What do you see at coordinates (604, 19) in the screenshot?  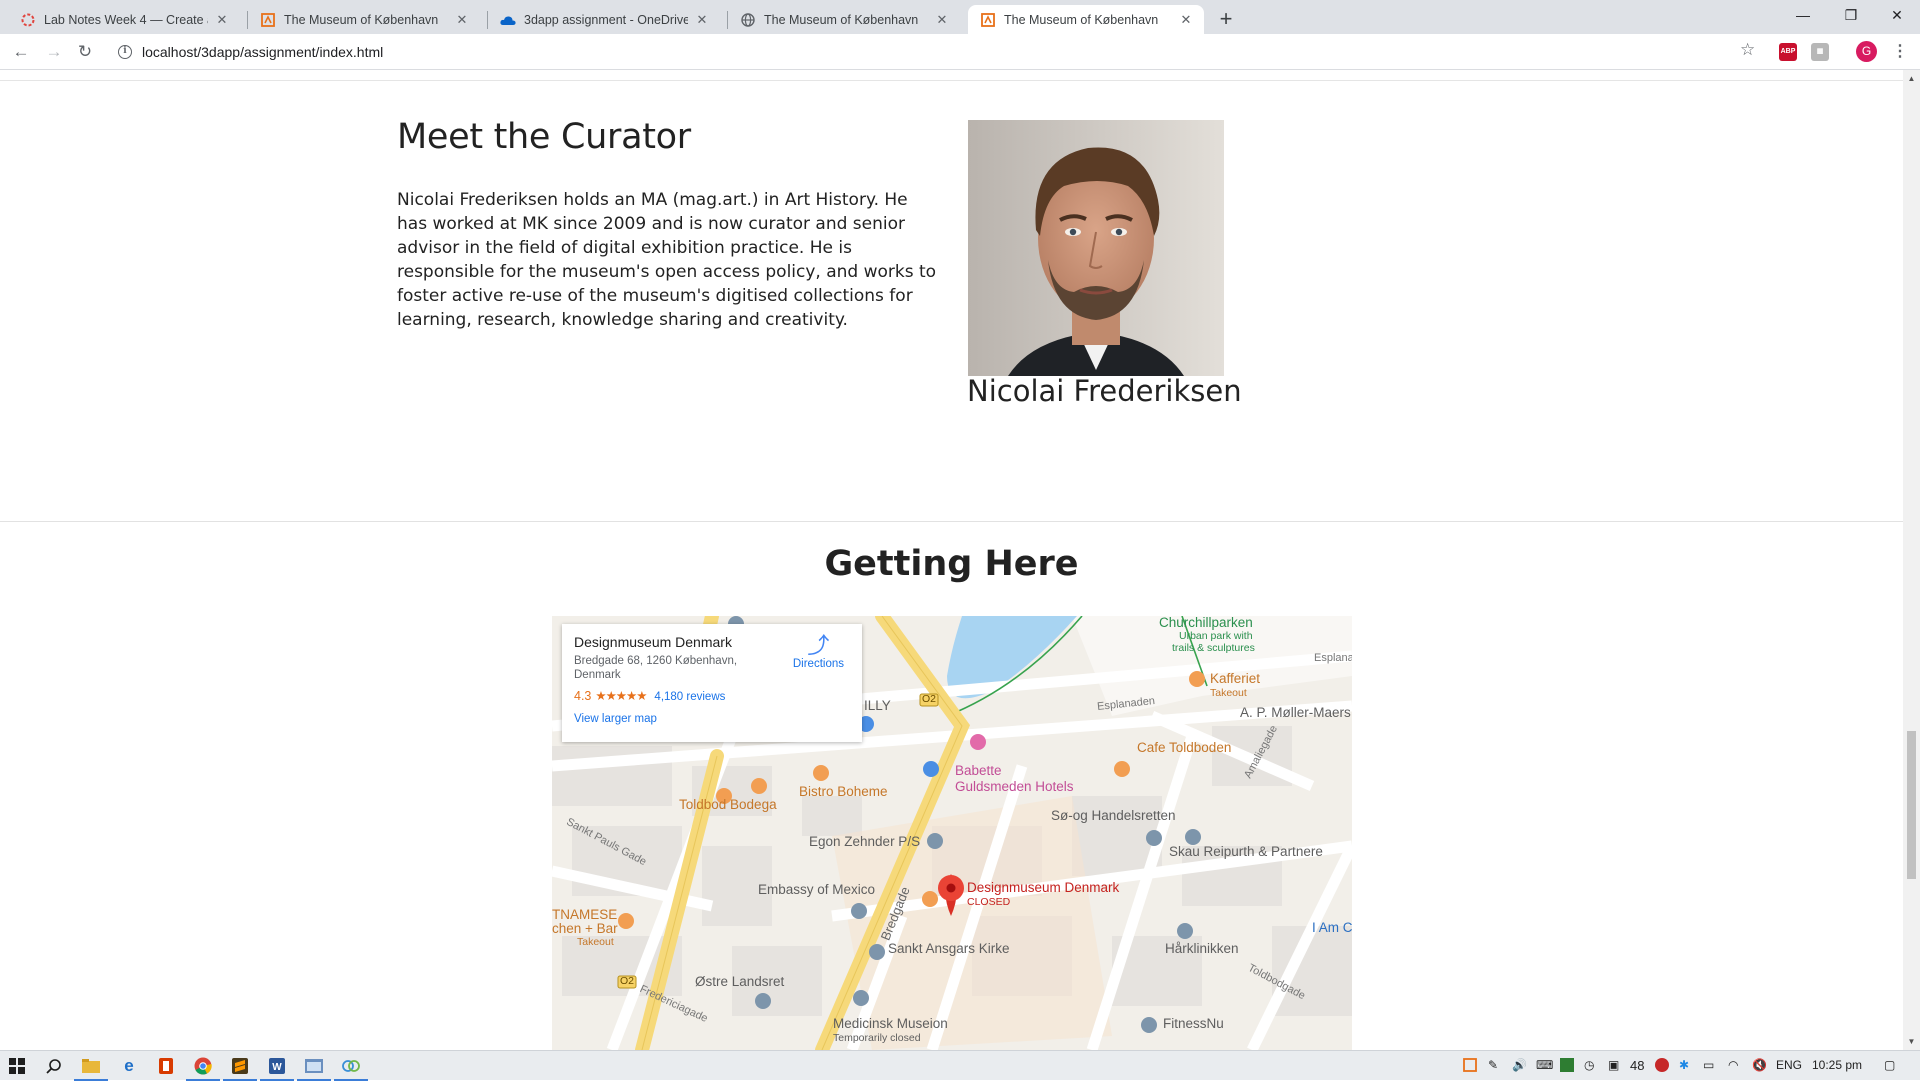 I see `tab-3: 3dapp assignment - OneDrive ✕` at bounding box center [604, 19].